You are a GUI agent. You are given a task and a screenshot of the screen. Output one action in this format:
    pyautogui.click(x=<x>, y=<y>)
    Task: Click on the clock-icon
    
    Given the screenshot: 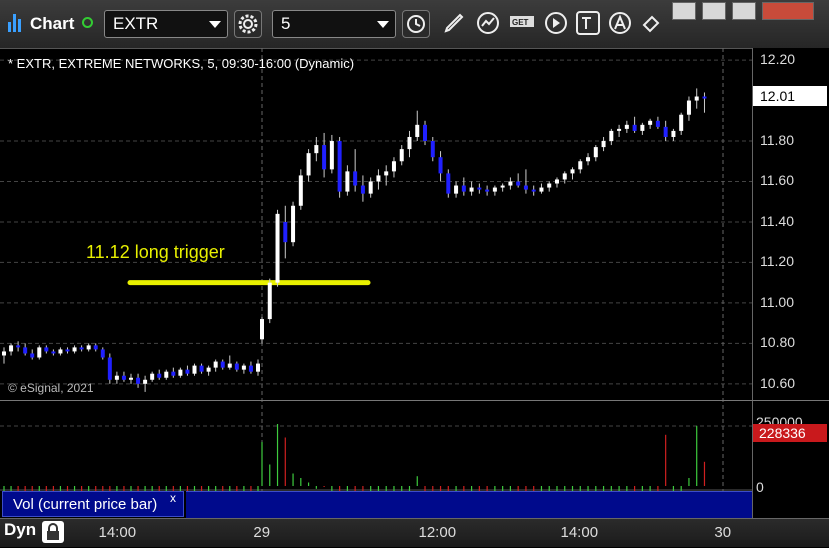 What is the action you would take?
    pyautogui.click(x=416, y=24)
    